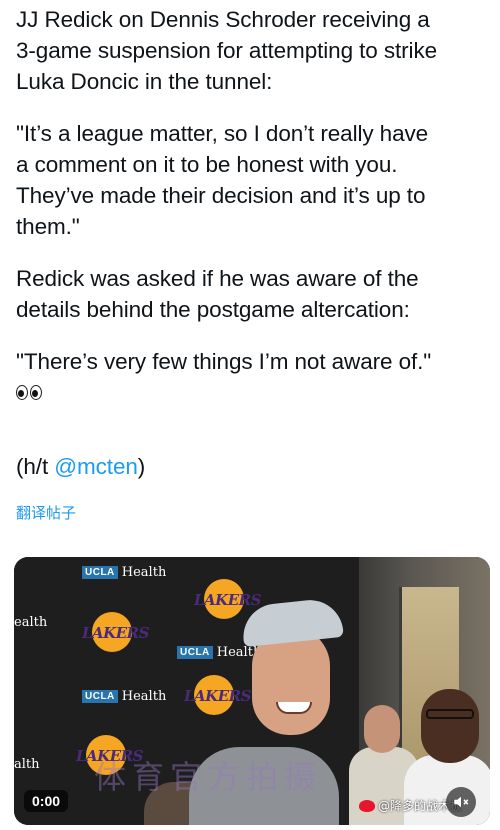 The height and width of the screenshot is (830, 500). Describe the element at coordinates (31, 622) in the screenshot. I see `ucla-health-logo-partial: ealth` at that location.